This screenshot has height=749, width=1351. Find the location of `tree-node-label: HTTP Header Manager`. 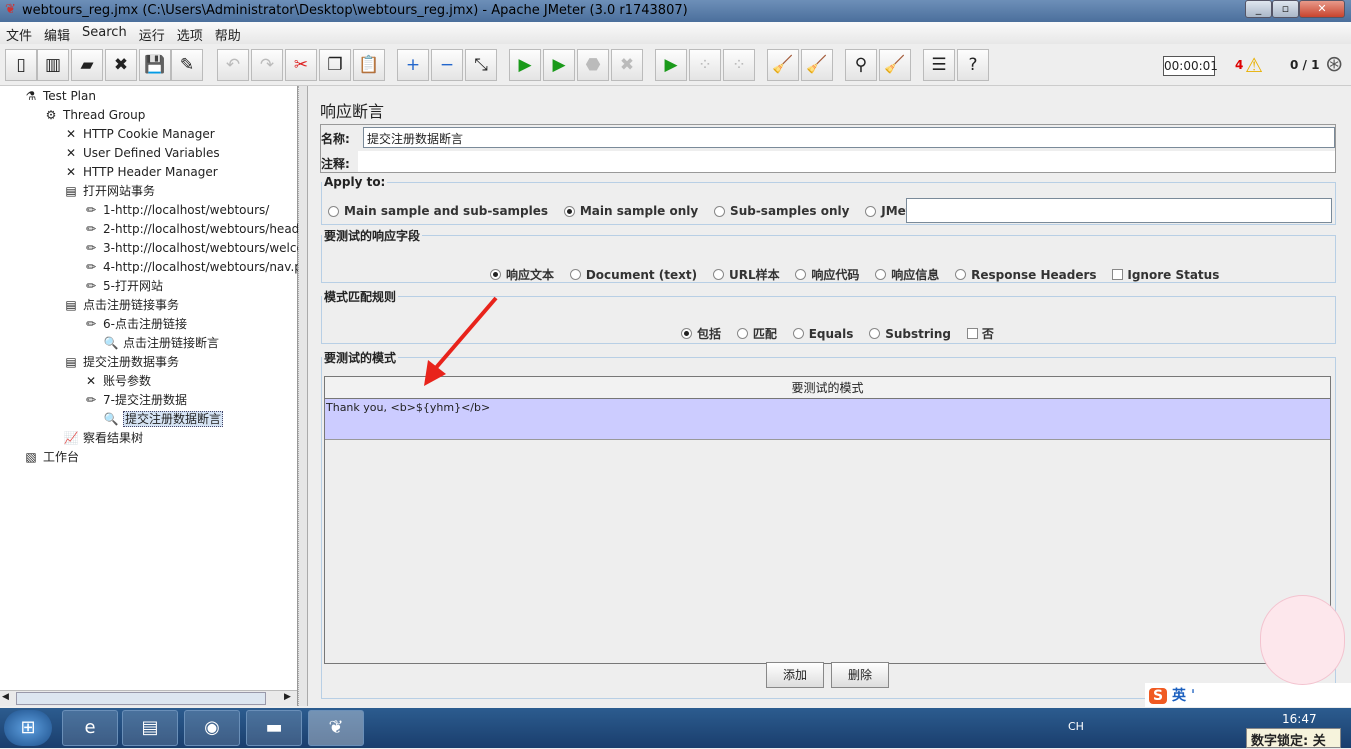

tree-node-label: HTTP Header Manager is located at coordinates (150, 172).